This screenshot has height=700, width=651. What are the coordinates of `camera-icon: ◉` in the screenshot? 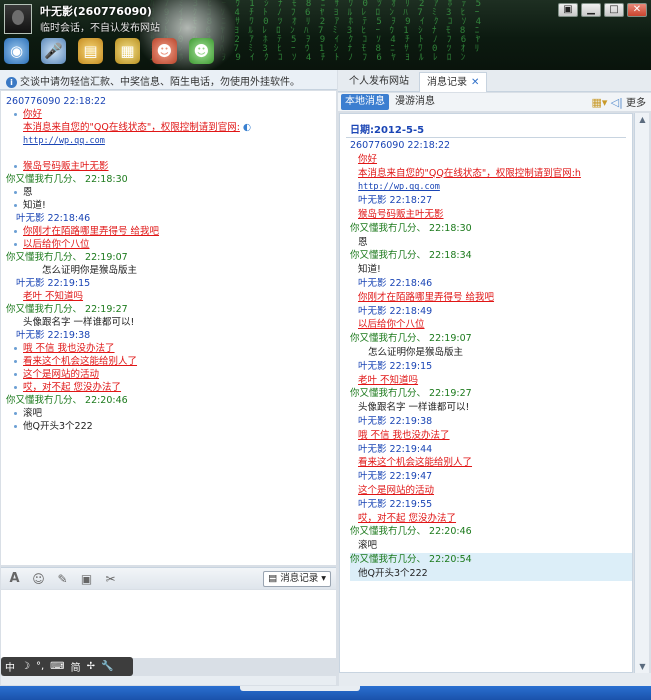 It's located at (16, 51).